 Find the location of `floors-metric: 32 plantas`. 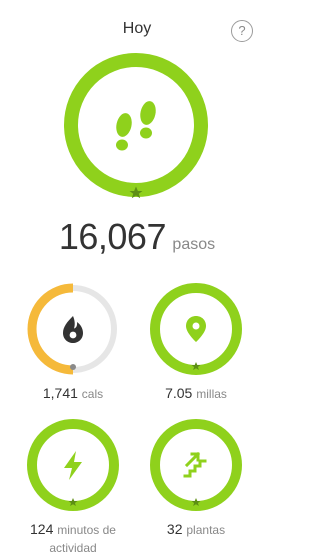

floors-metric: 32 plantas is located at coordinates (196, 529).